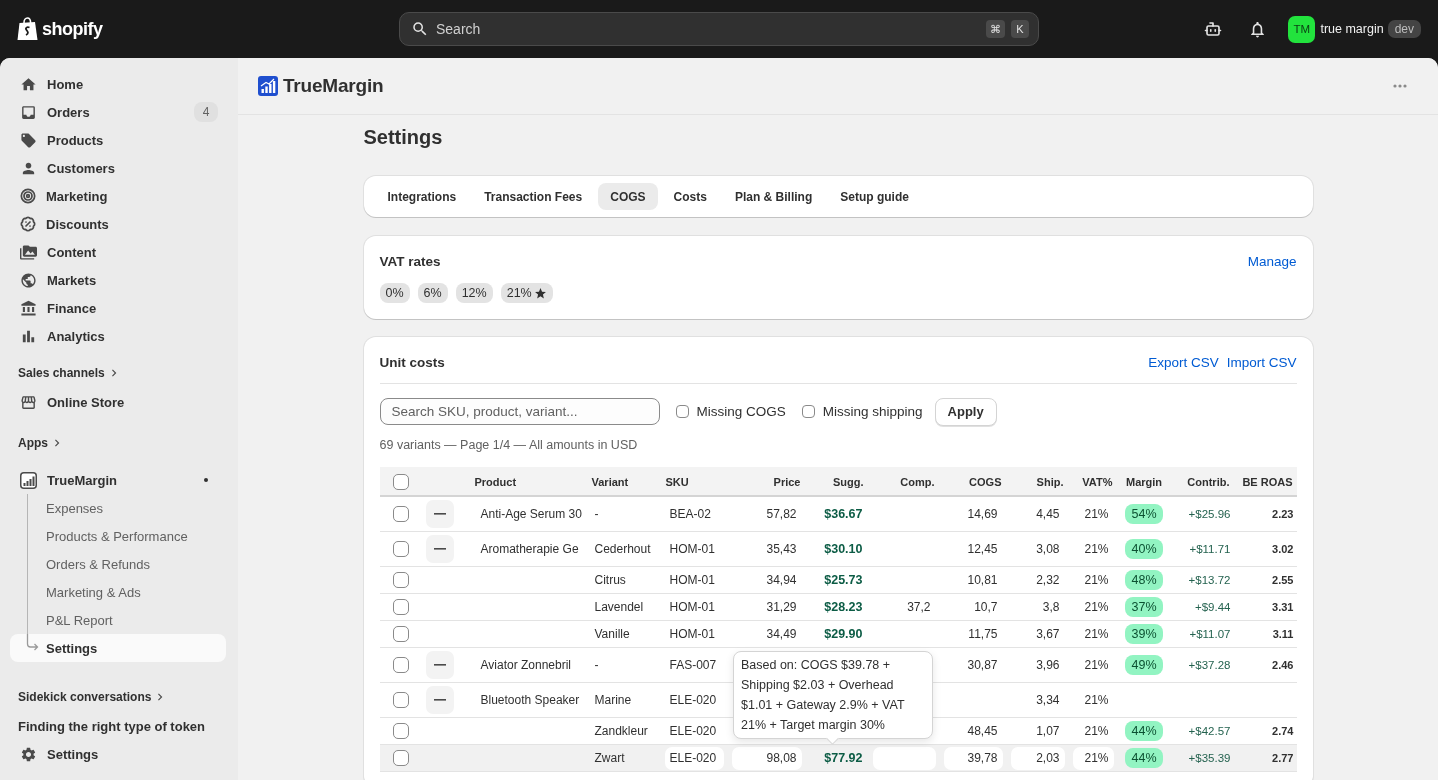 The height and width of the screenshot is (780, 1438). Describe the element at coordinates (118, 308) in the screenshot. I see `nav-item: Finance` at that location.